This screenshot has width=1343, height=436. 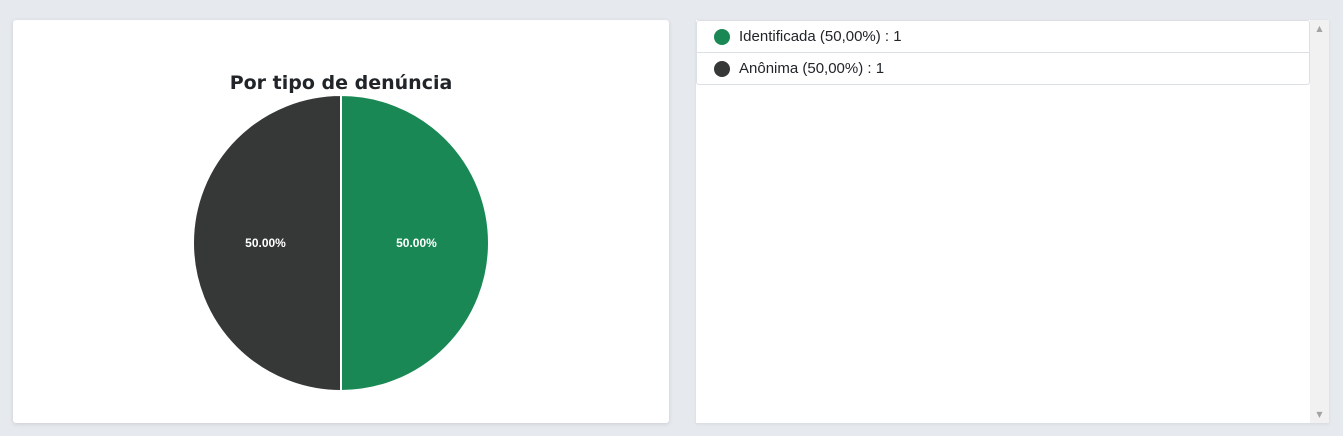 What do you see at coordinates (265, 243) in the screenshot?
I see `pie-data-label-anonima: 50.00%` at bounding box center [265, 243].